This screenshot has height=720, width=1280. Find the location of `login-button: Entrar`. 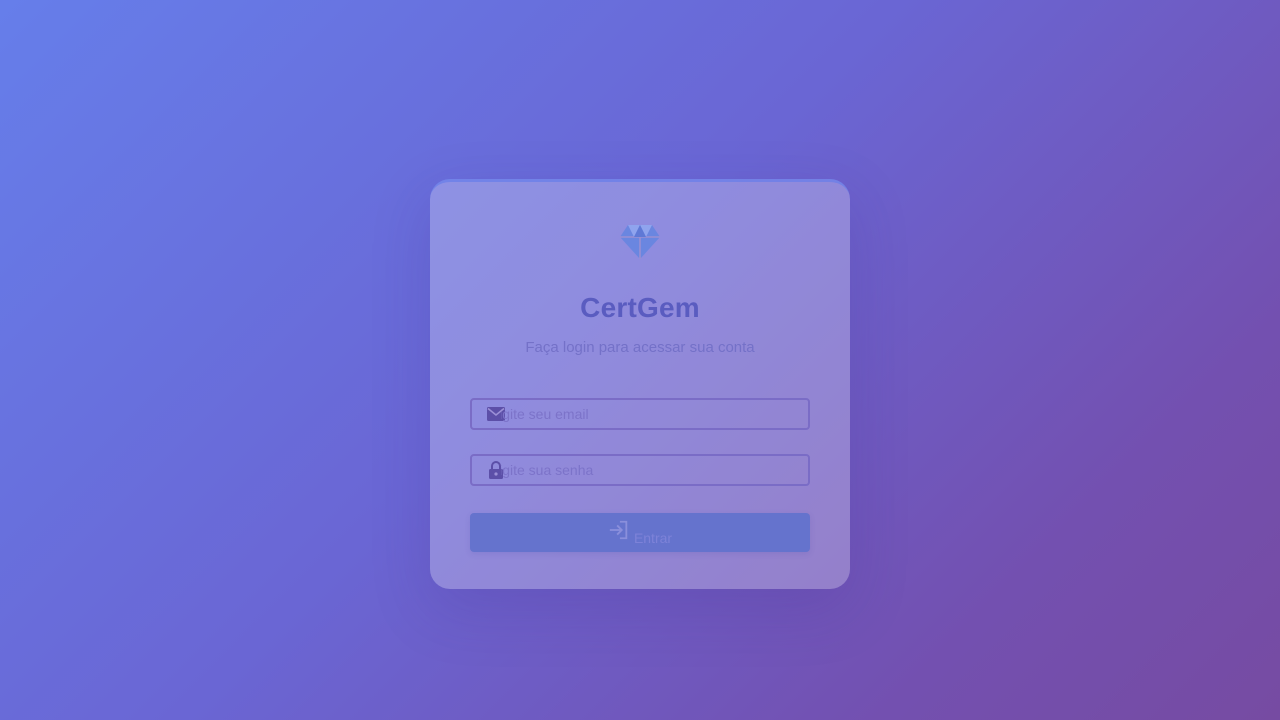

login-button: Entrar is located at coordinates (640, 532).